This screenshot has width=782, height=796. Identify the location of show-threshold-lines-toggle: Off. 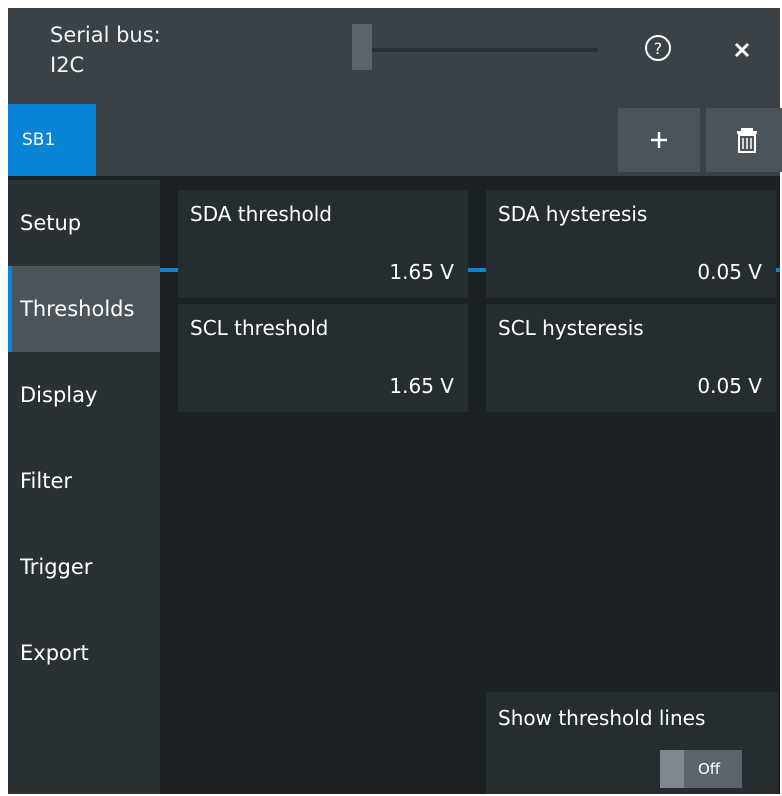
(701, 769).